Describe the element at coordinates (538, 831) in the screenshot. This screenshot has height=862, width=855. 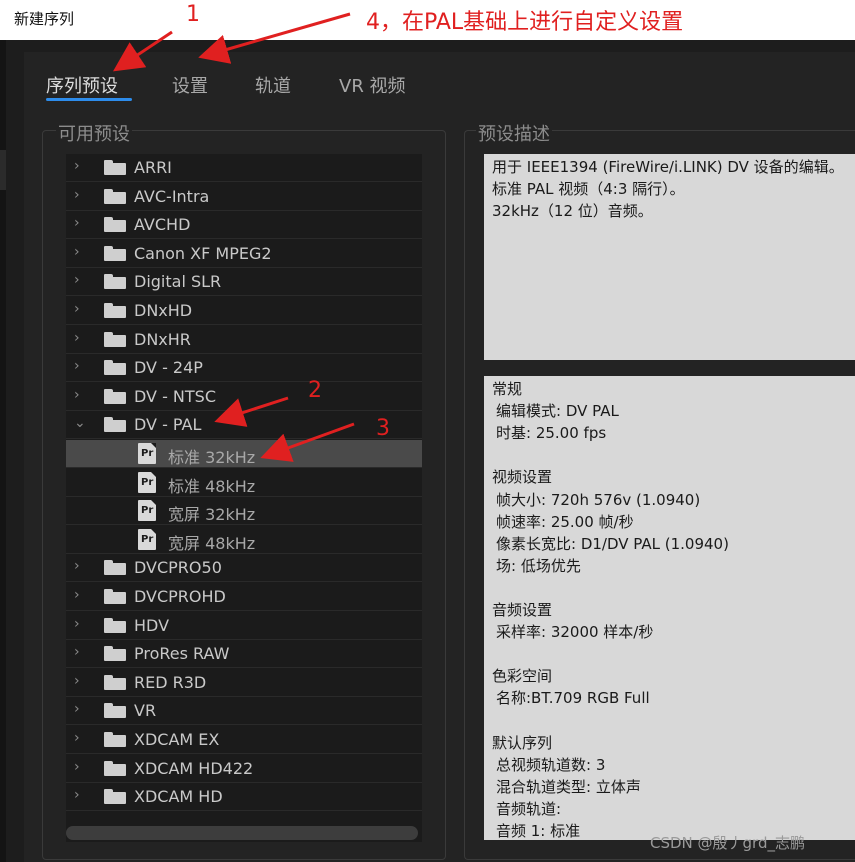
I see `detail-value-line: 音频 1: 标准` at that location.